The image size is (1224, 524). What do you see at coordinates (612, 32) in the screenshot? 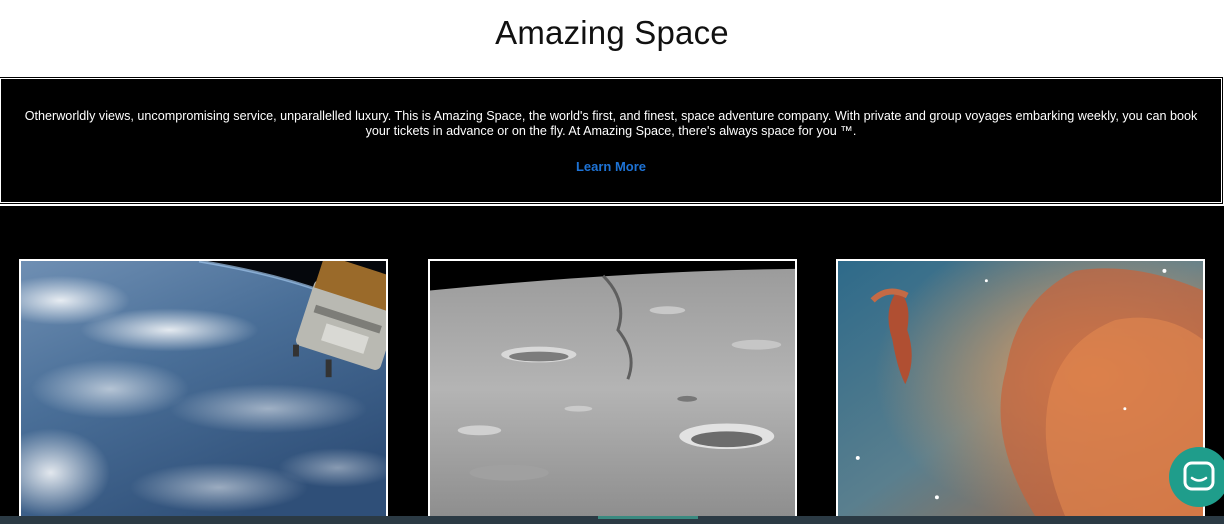
I see `page-title: Amazing Space` at bounding box center [612, 32].